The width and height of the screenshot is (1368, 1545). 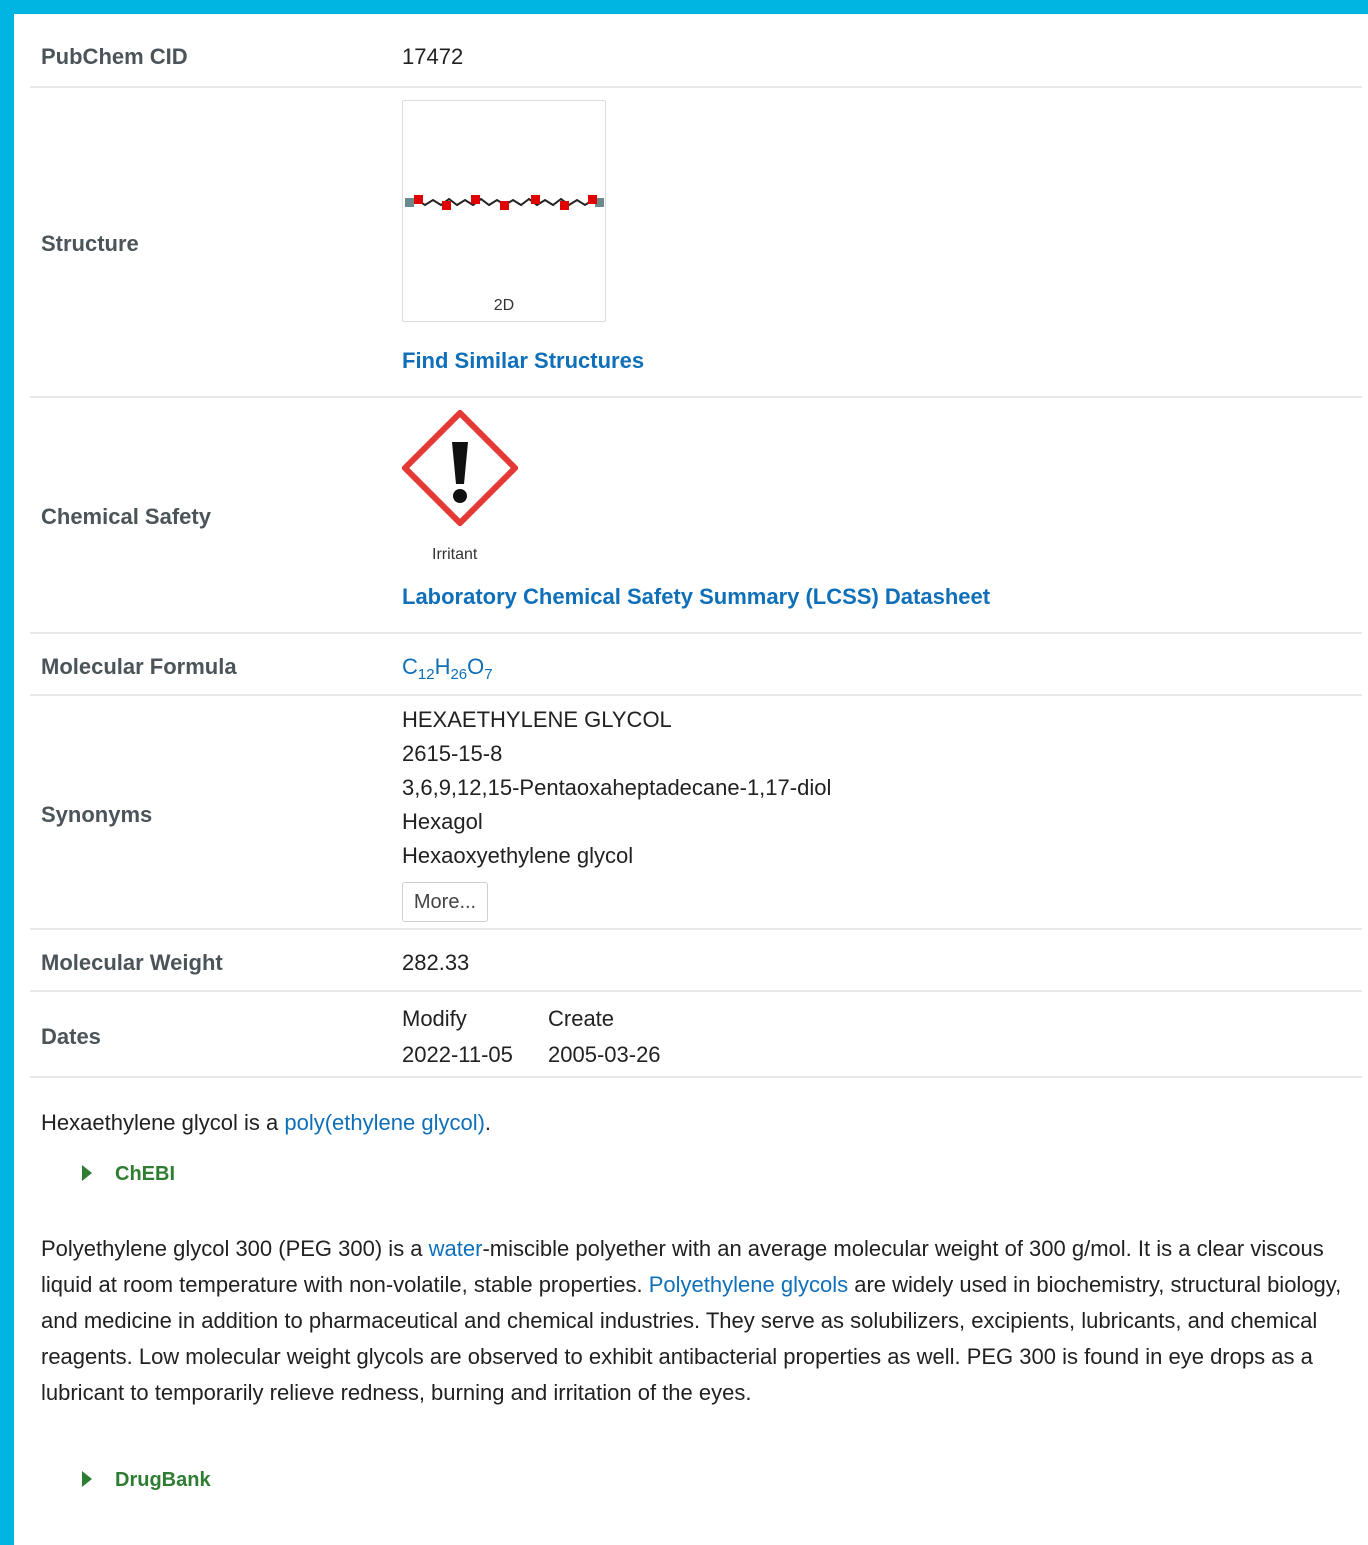 I want to click on molecular-formula-label: Molecular Formula, so click(x=139, y=666).